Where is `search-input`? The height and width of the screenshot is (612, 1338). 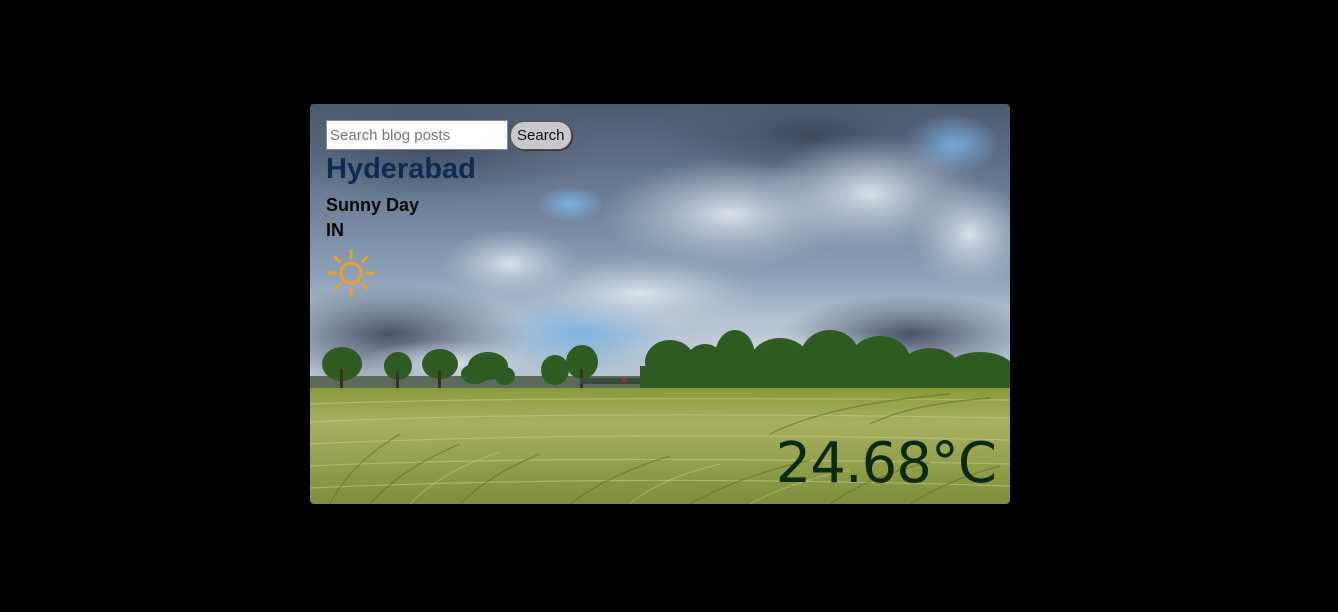 search-input is located at coordinates (417, 135).